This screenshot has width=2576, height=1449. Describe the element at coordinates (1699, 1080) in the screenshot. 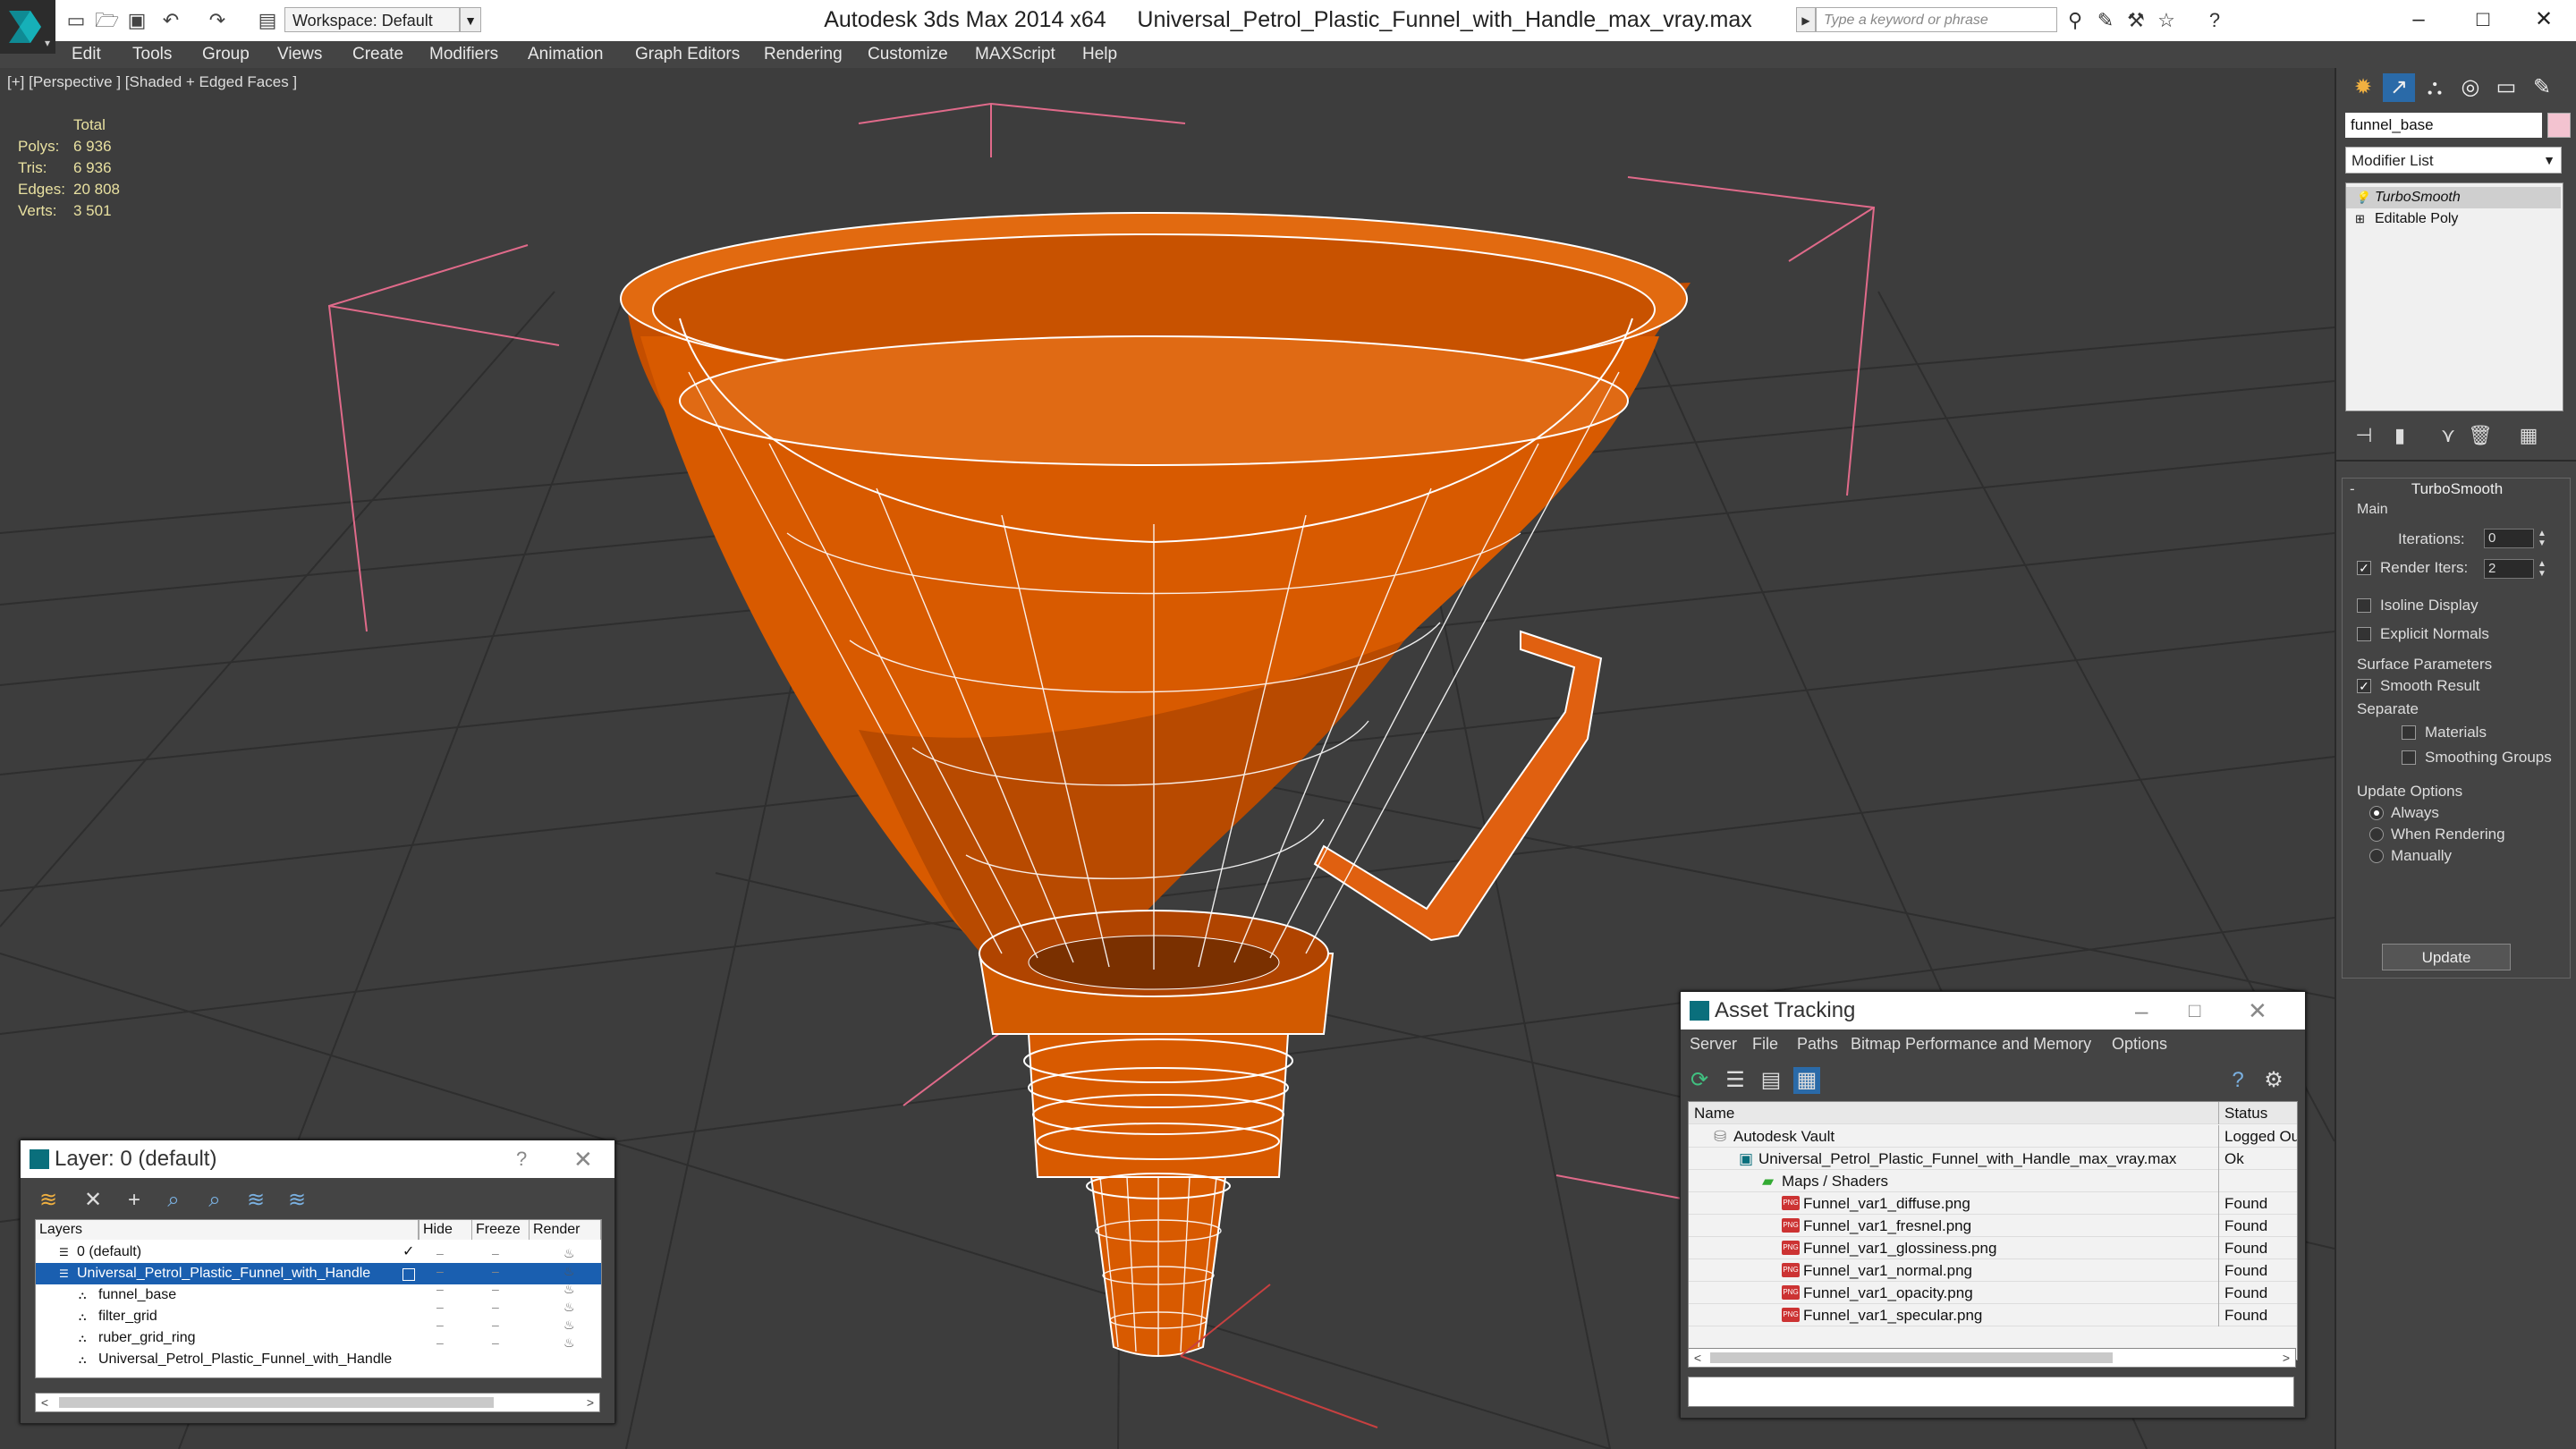

I see `refresh-icon: ⟳` at that location.